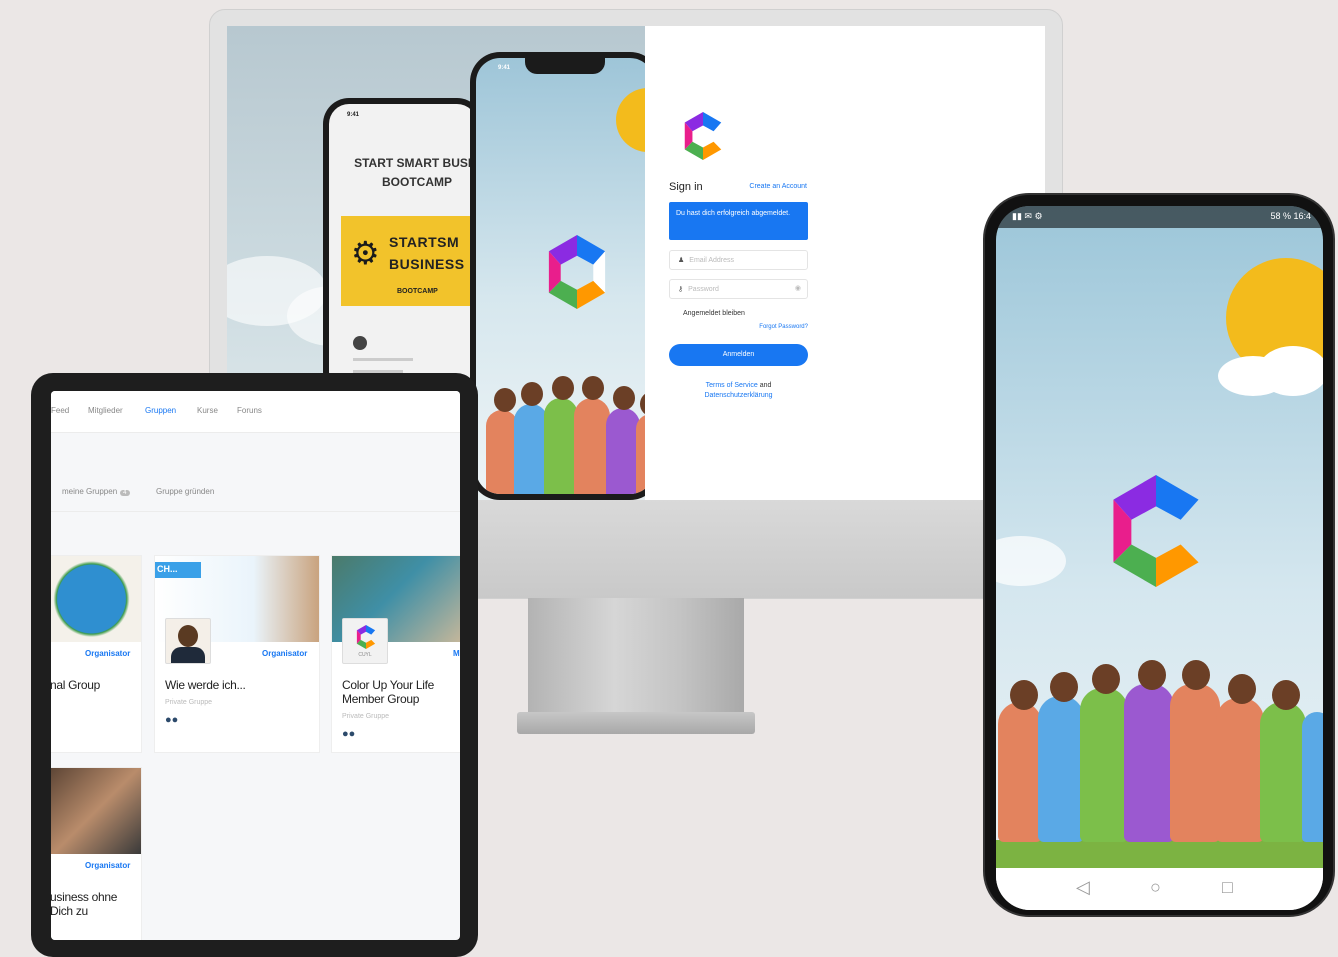 The image size is (1338, 957). I want to click on group-card: Organisator nal Group, so click(96, 654).